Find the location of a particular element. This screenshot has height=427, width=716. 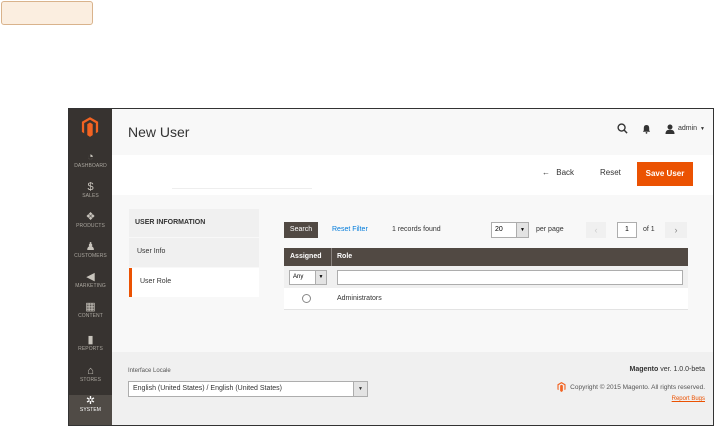

sidebar-item-label: STORES is located at coordinates (90, 380).